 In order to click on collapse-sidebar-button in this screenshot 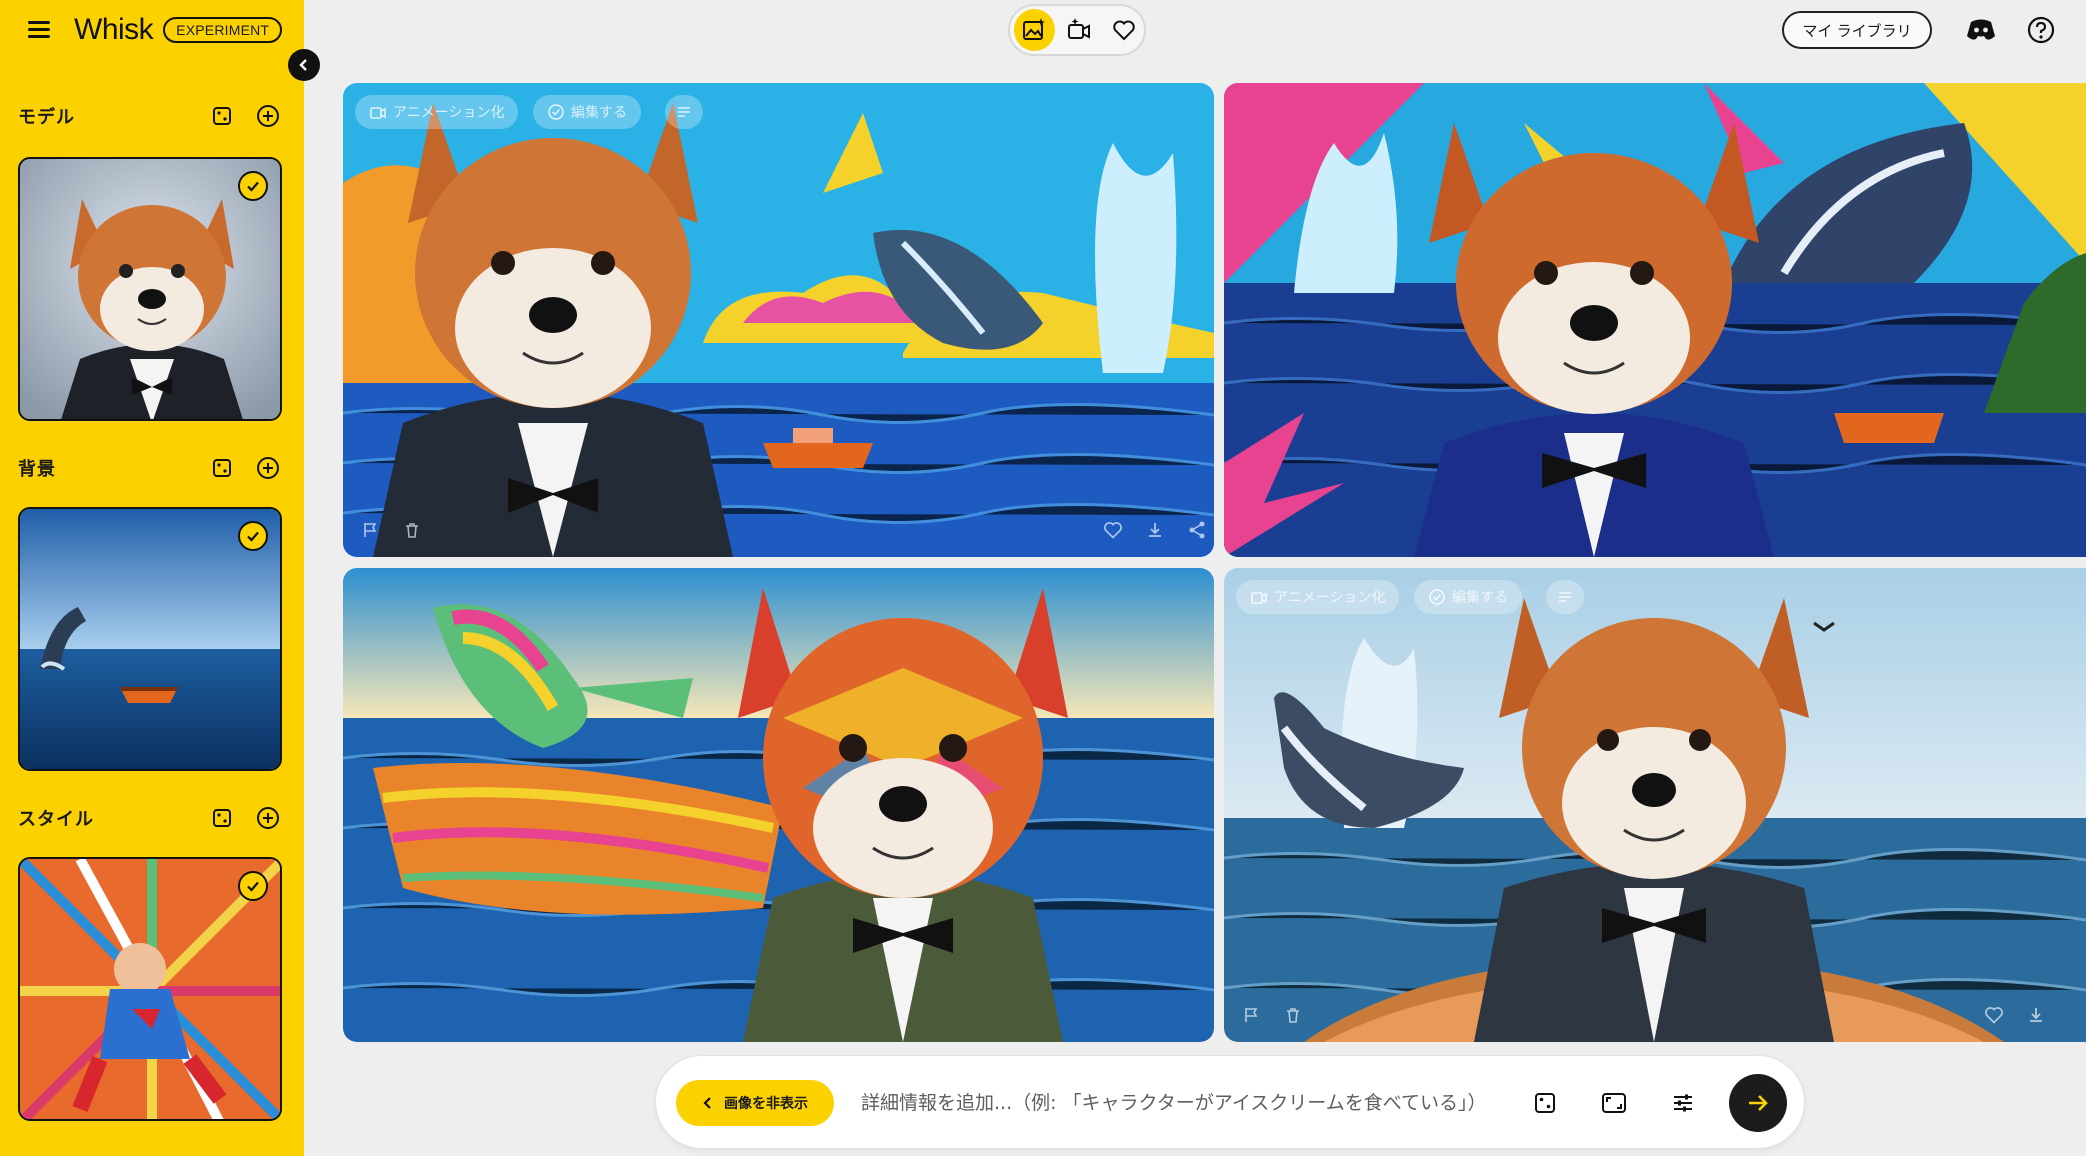, I will do `click(304, 65)`.